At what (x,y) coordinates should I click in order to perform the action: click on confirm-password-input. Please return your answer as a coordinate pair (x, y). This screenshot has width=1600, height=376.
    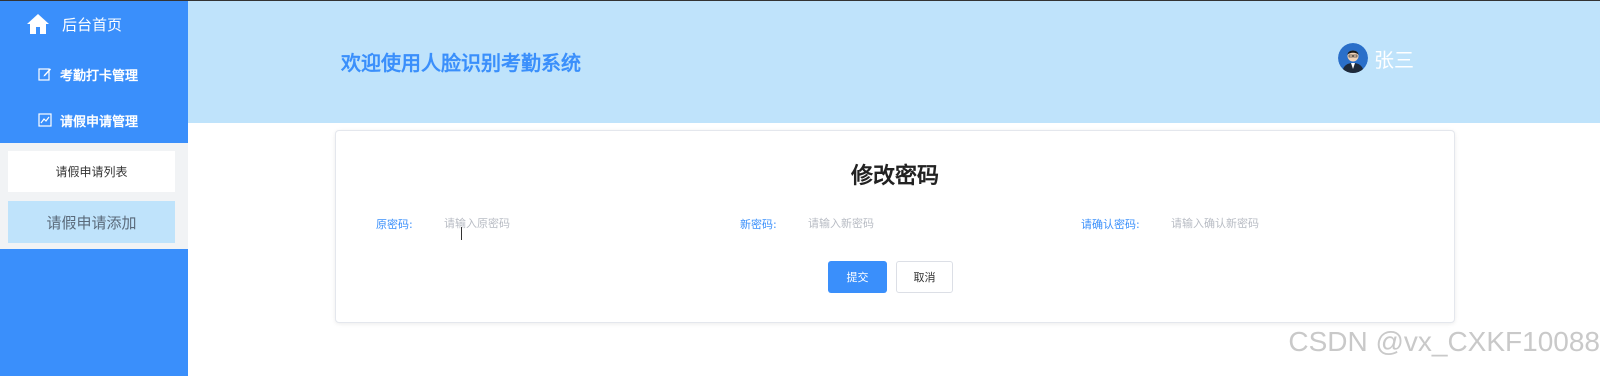
    Looking at the image, I should click on (1281, 223).